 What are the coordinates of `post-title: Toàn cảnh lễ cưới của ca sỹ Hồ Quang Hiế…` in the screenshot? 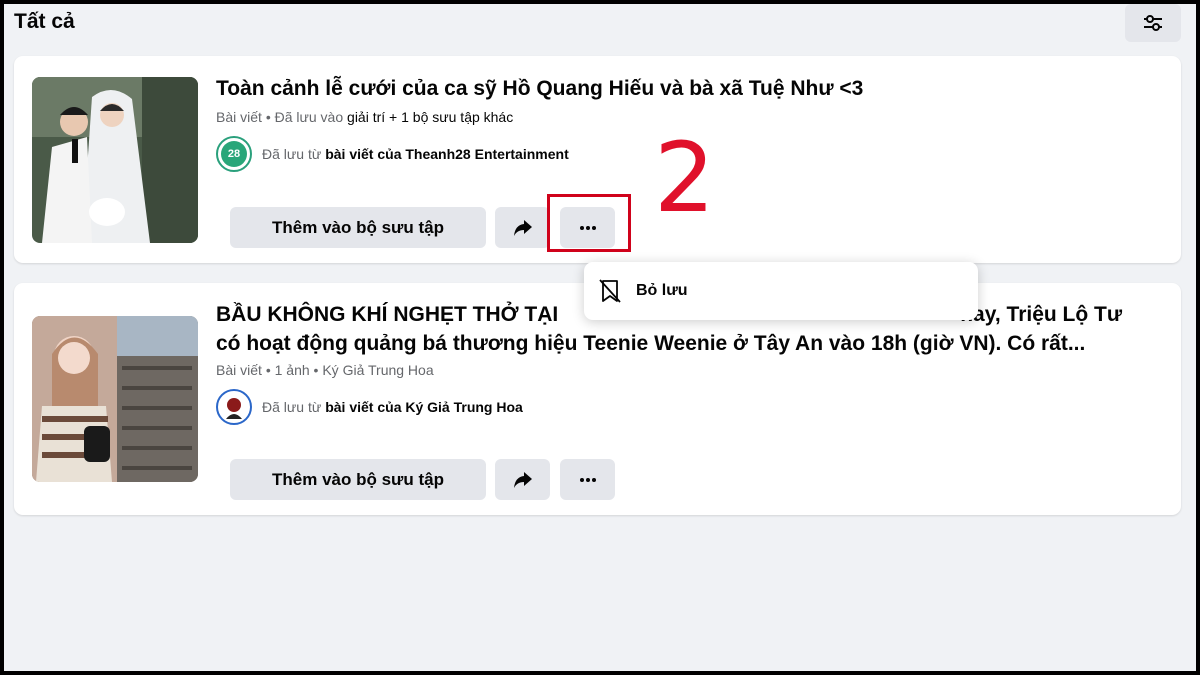 It's located at (688, 88).